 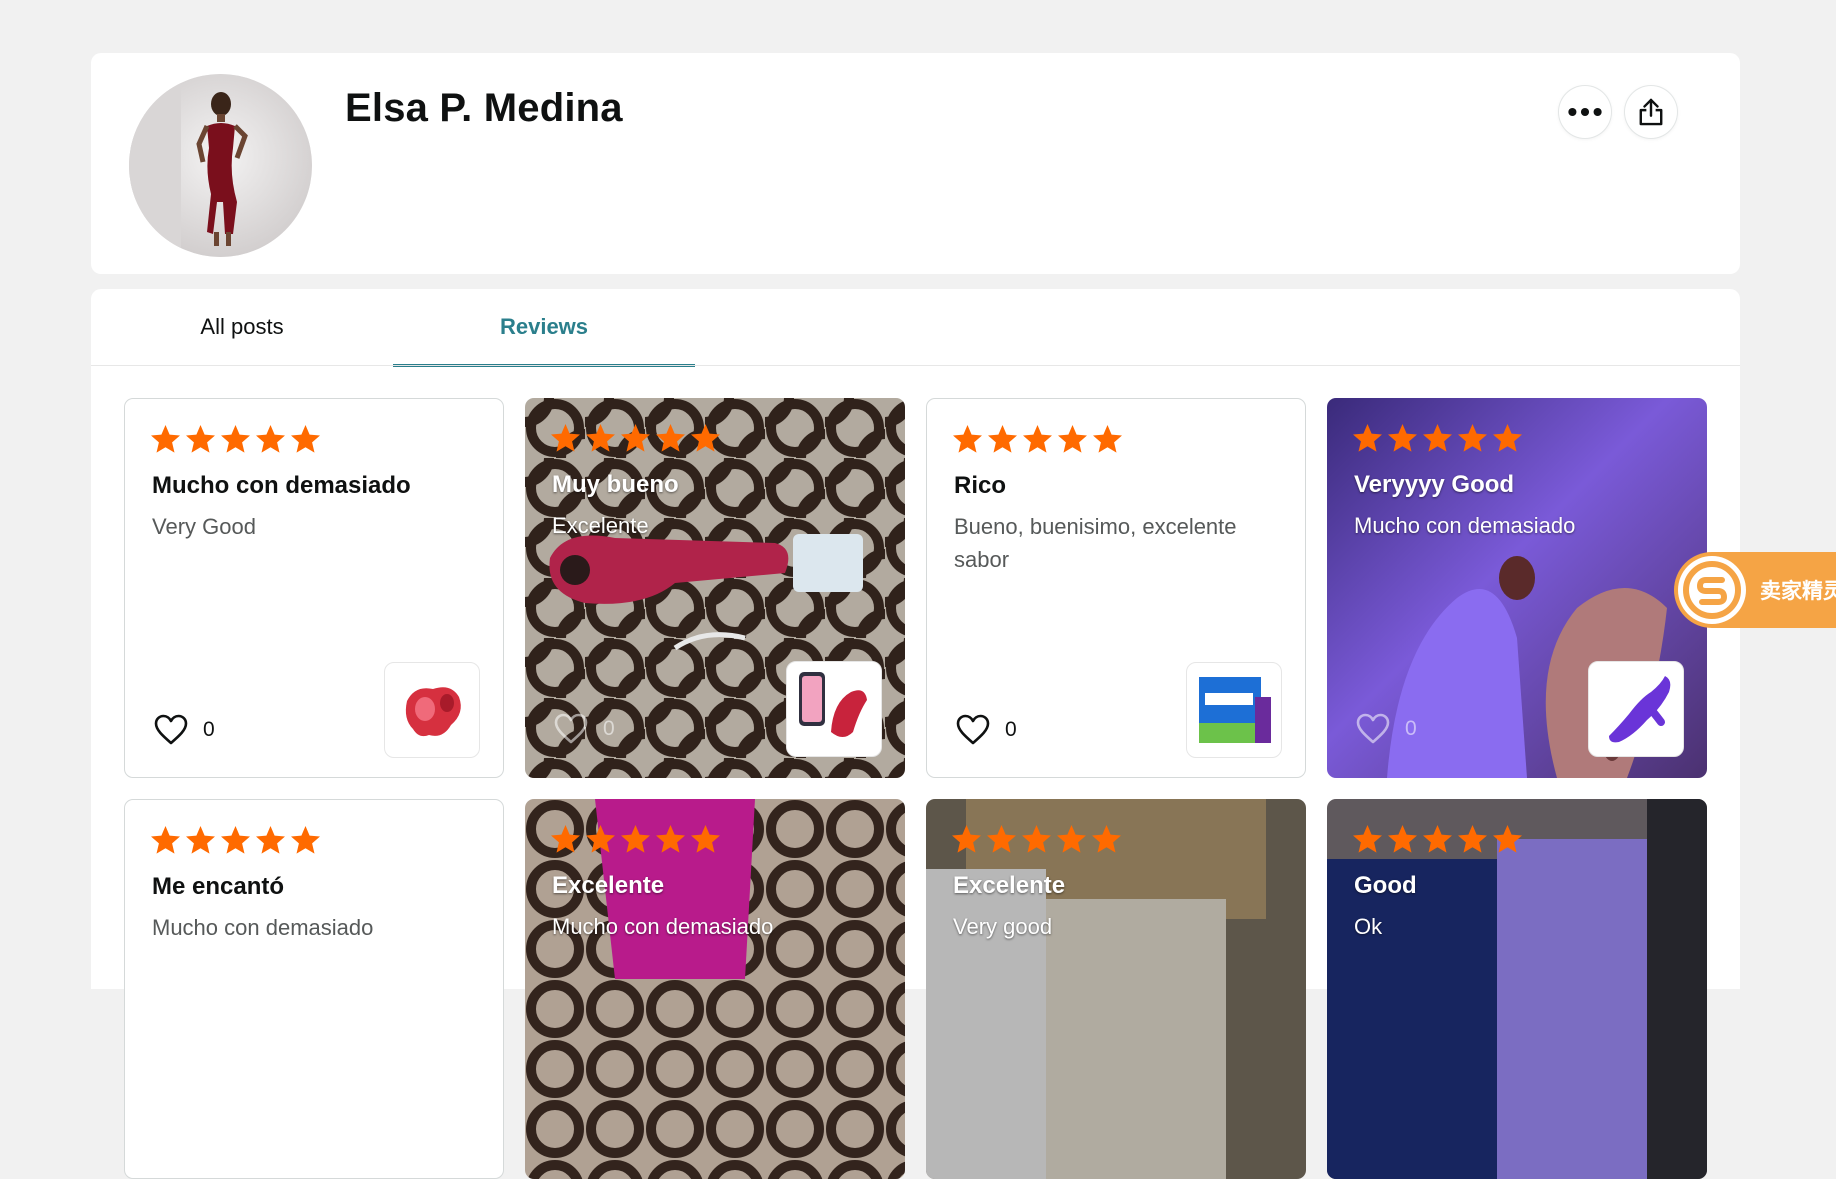 I want to click on tabs-divider, so click(x=915, y=365).